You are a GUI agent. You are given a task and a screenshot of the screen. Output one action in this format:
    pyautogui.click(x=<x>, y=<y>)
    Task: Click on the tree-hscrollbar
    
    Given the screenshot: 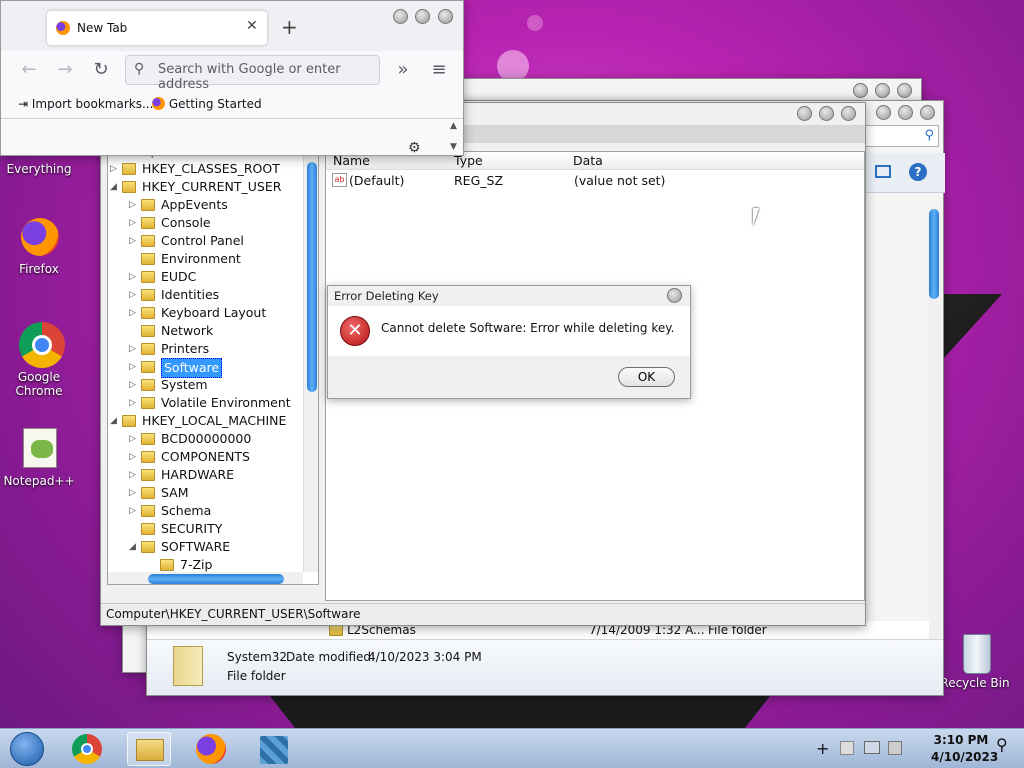 What is the action you would take?
    pyautogui.click(x=205, y=578)
    